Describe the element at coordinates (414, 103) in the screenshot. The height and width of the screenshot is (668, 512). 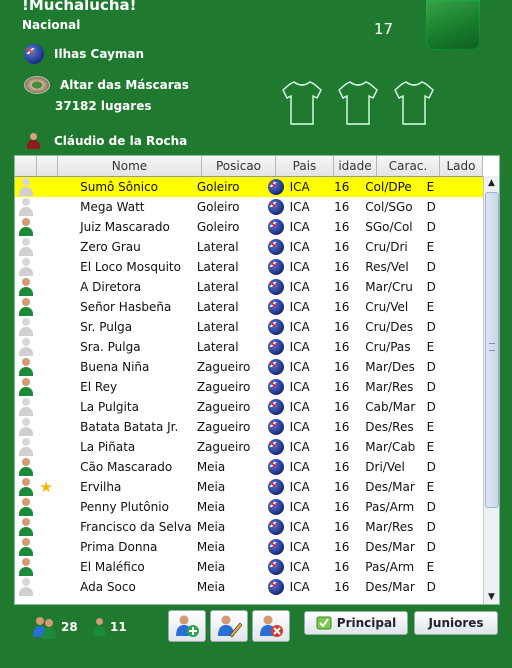
I see `third-shirt-icon` at that location.